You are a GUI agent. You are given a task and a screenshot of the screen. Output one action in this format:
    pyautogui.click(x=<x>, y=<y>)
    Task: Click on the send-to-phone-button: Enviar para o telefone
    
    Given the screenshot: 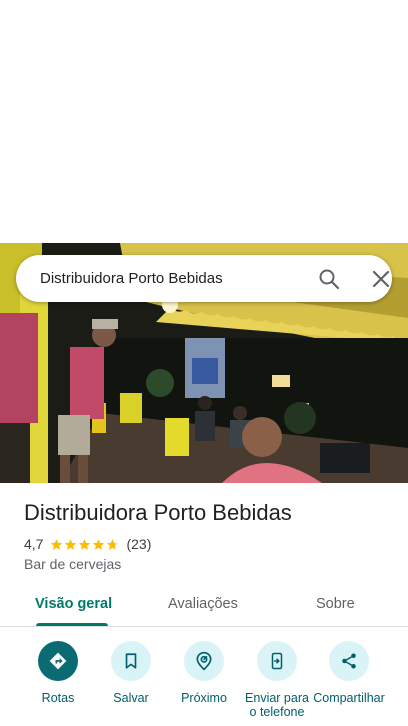 What is the action you would take?
    pyautogui.click(x=277, y=680)
    